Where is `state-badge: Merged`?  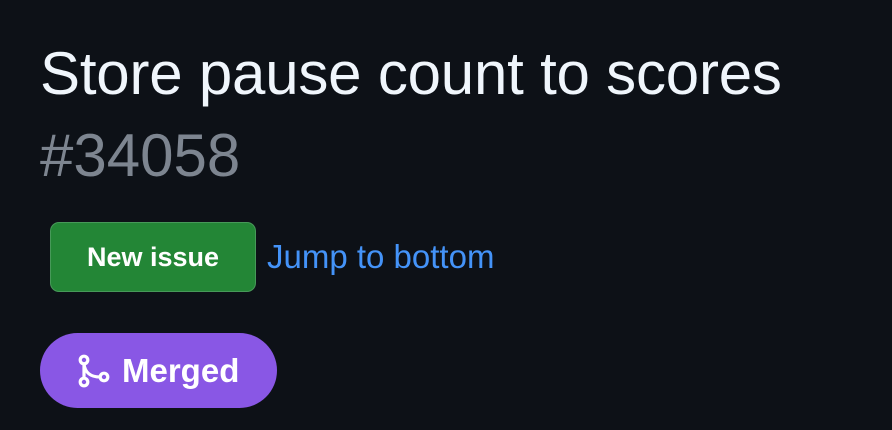
state-badge: Merged is located at coordinates (158, 370).